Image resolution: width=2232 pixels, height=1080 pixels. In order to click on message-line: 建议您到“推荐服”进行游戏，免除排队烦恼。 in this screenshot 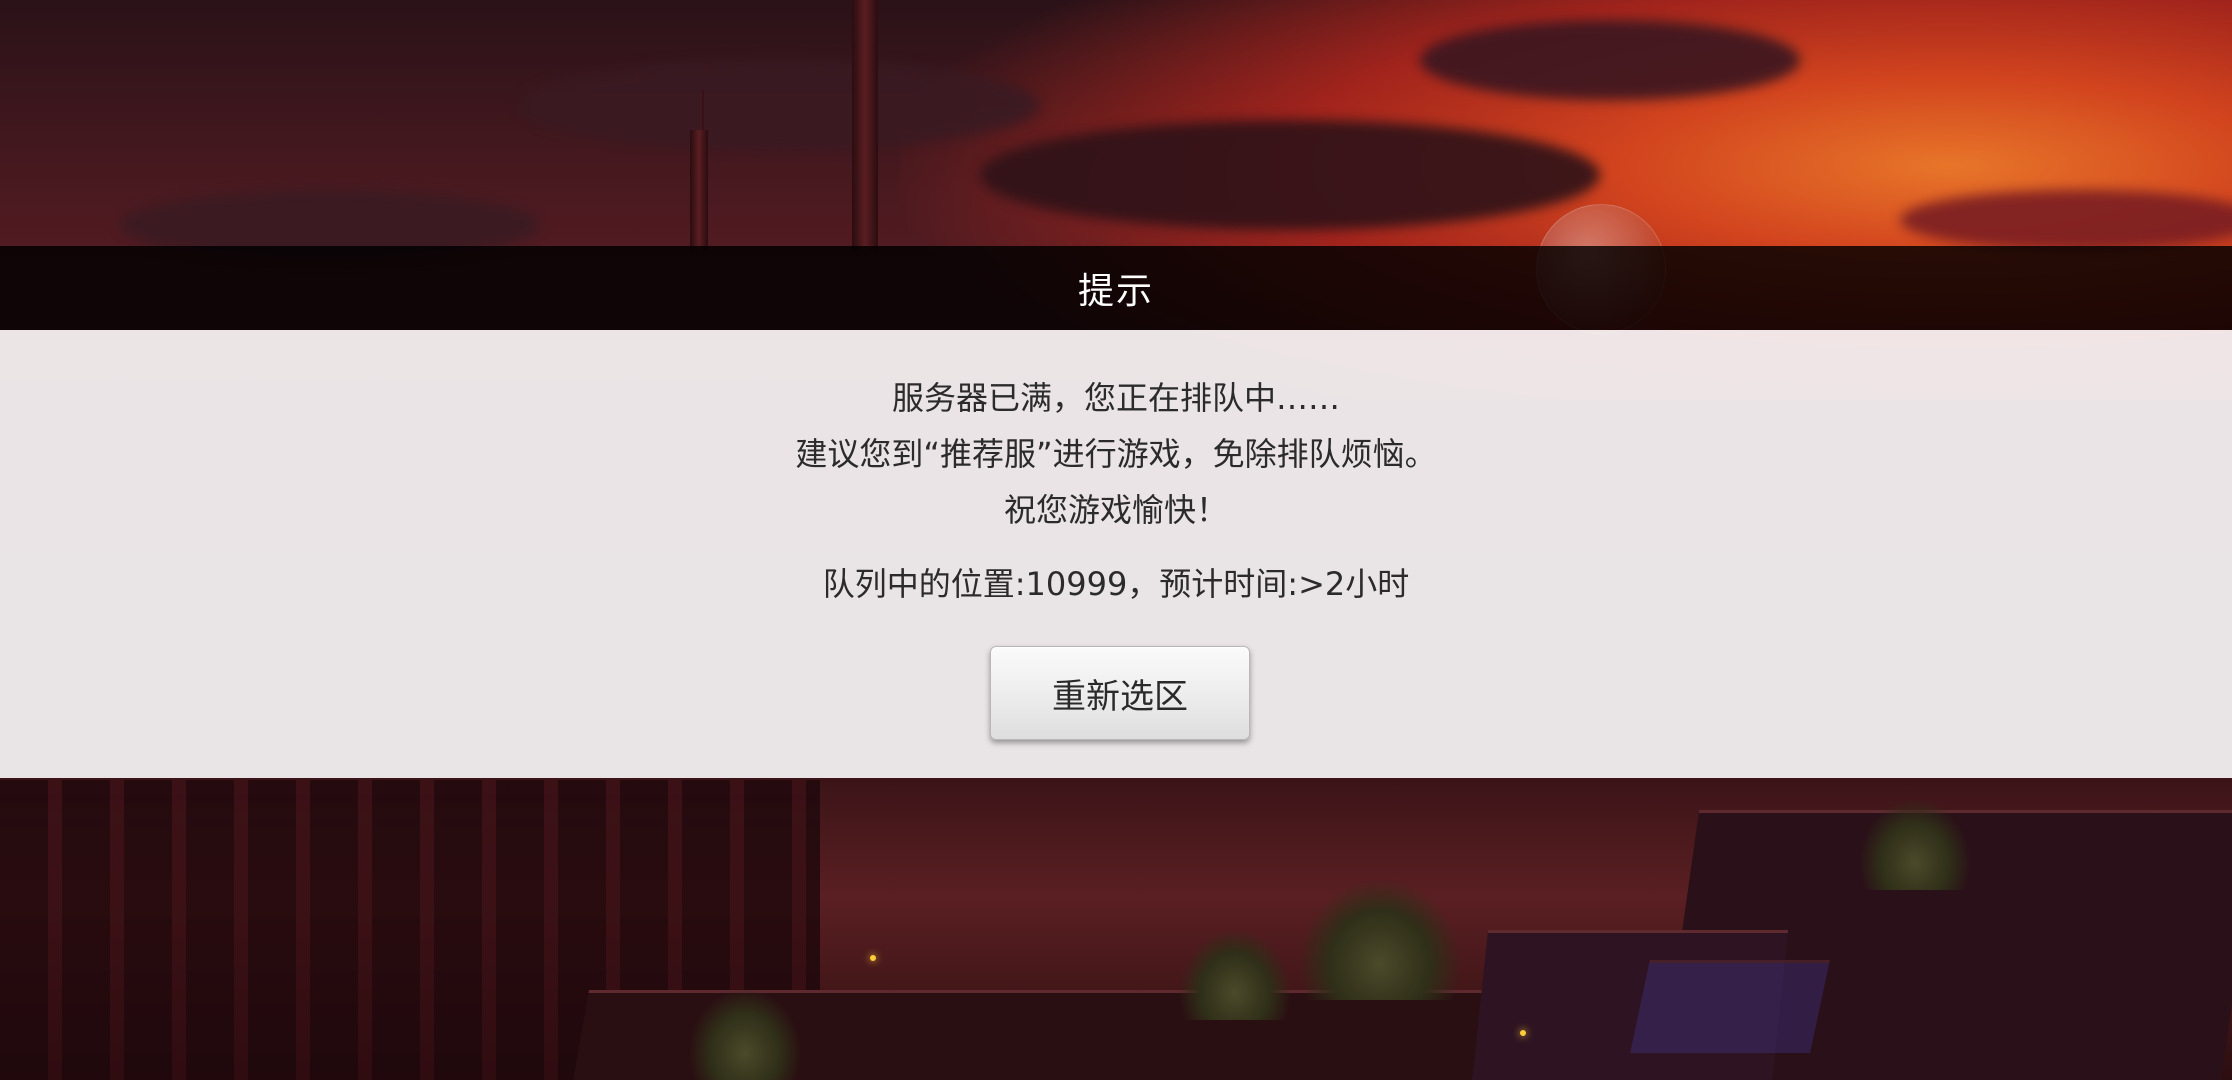, I will do `click(1116, 454)`.